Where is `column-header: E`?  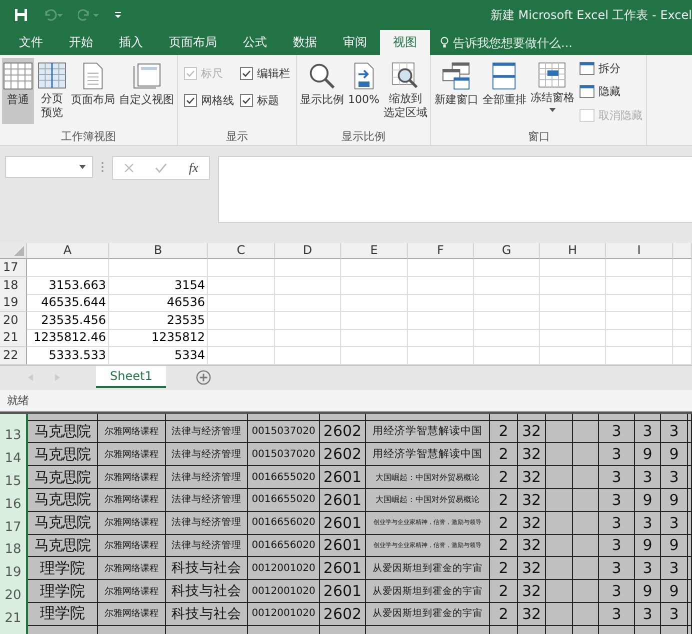 column-header: E is located at coordinates (374, 251).